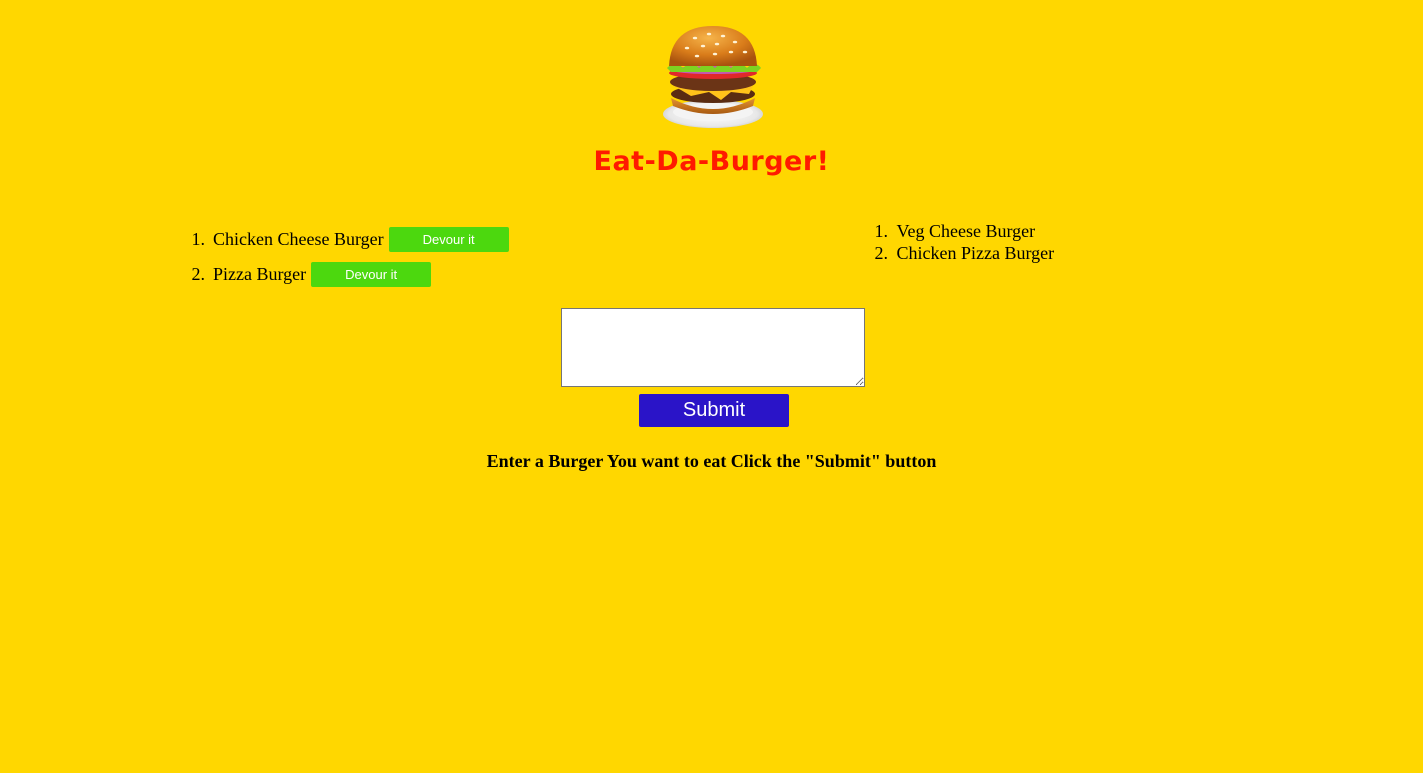 The width and height of the screenshot is (1423, 773). I want to click on burger-name: Chicken Cheese Burger, so click(298, 239).